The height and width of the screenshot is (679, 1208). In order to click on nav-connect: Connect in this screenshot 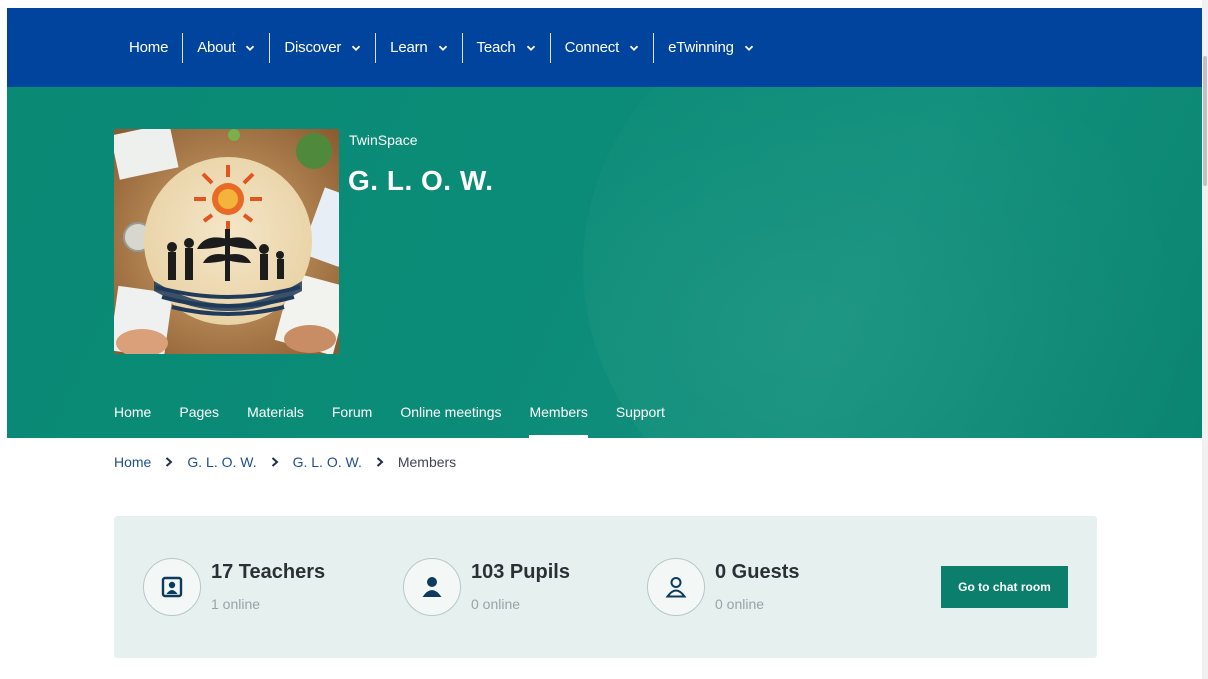, I will do `click(601, 47)`.